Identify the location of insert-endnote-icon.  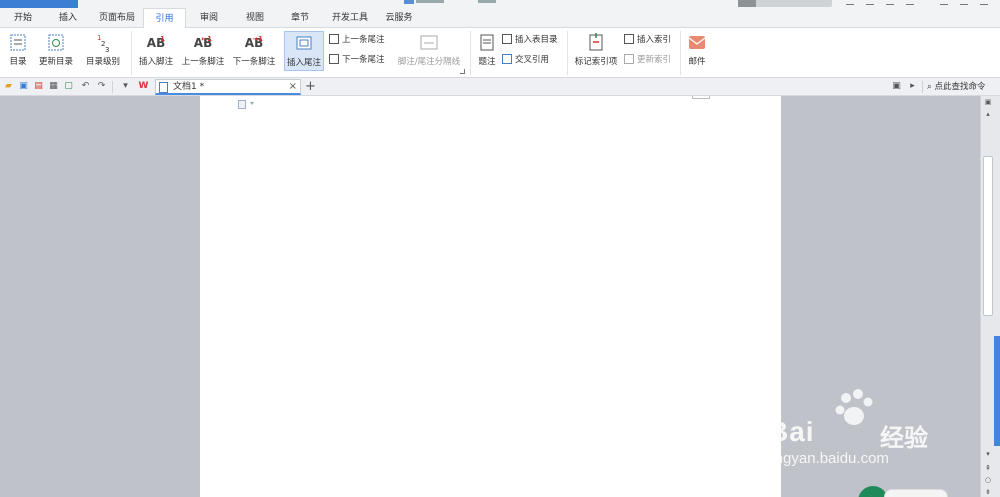
(304, 44).